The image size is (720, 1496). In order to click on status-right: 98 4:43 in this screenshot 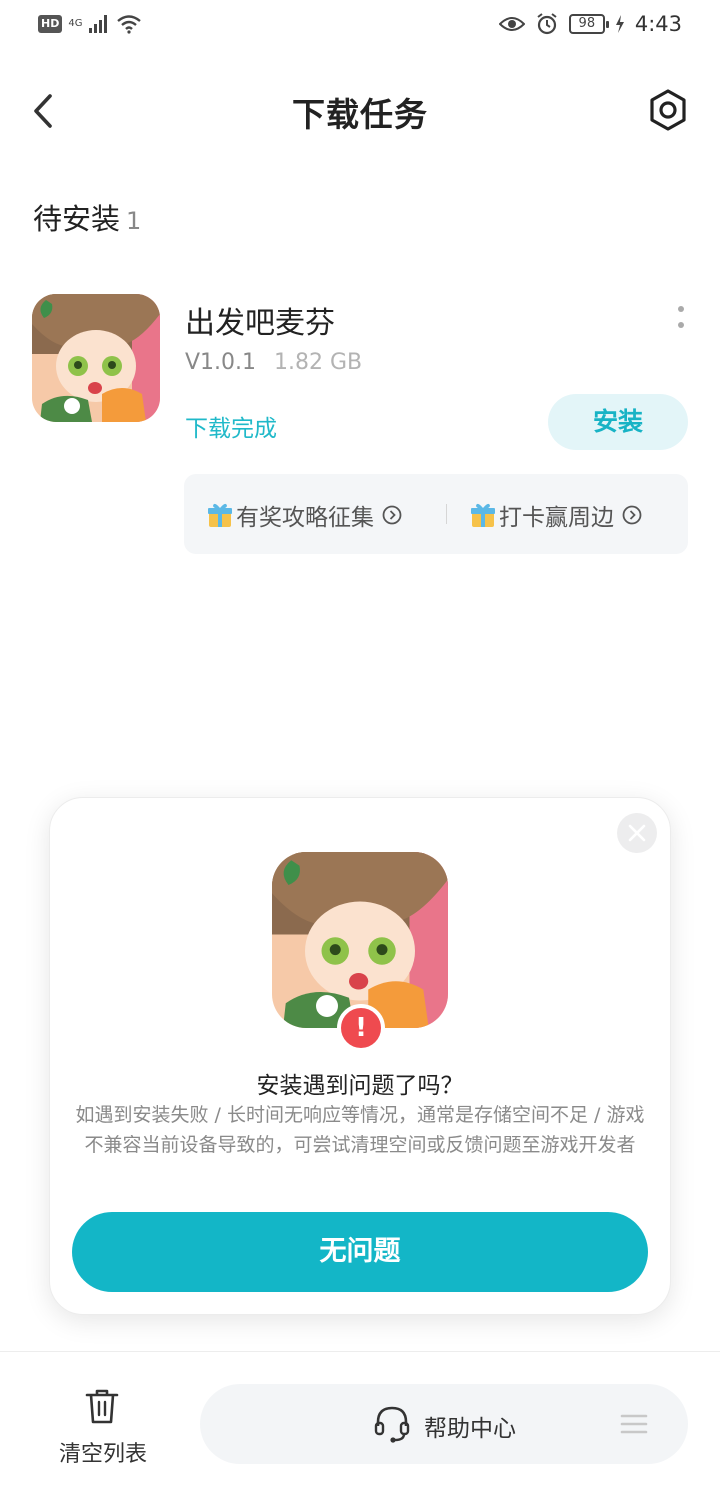, I will do `click(590, 24)`.